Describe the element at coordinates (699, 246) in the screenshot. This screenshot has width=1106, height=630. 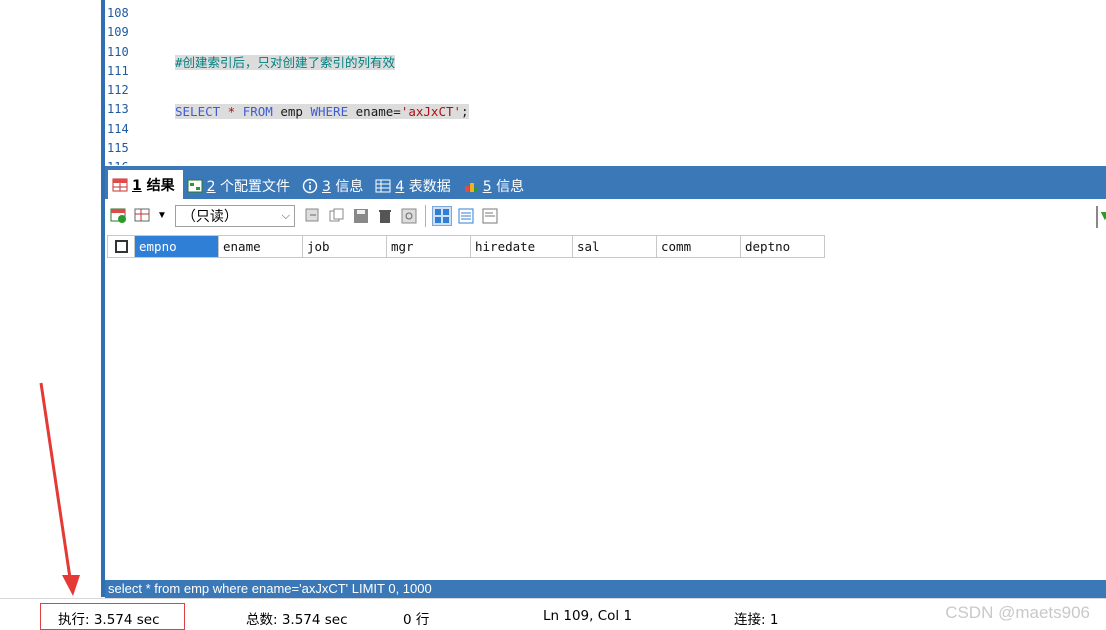
I see `column-header-comm: comm` at that location.